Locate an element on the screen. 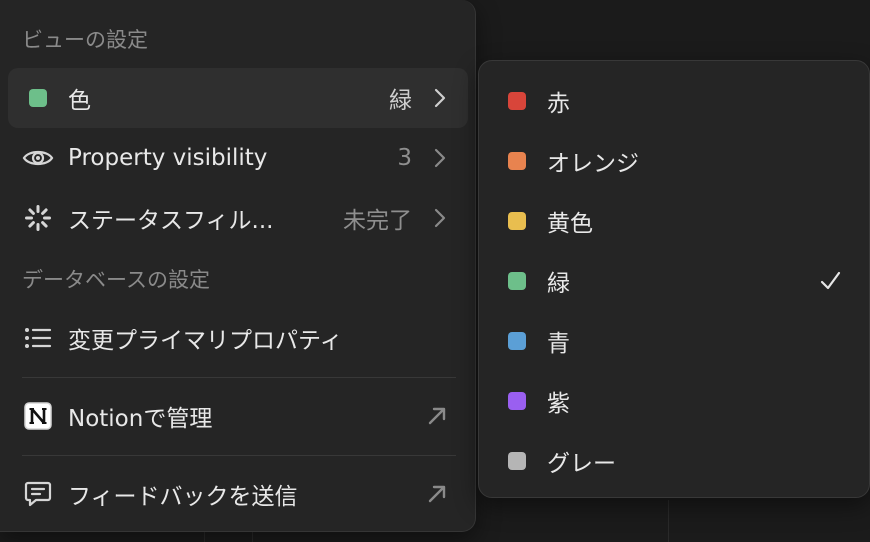  color-option-label: オレンジ is located at coordinates (593, 164).